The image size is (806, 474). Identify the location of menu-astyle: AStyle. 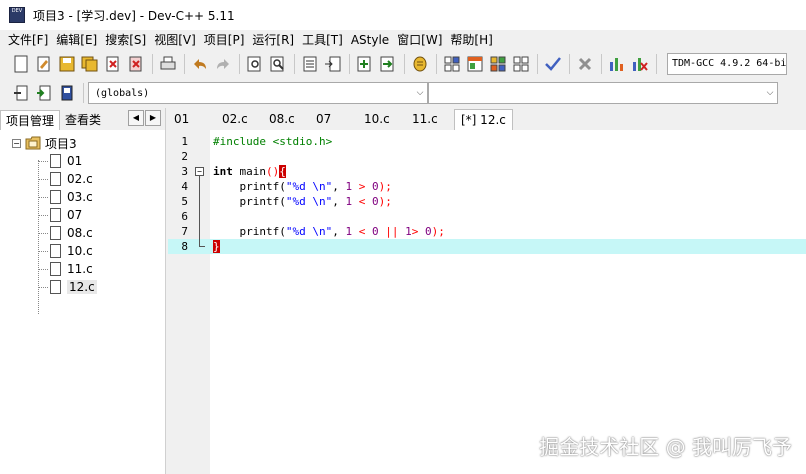
(370, 40).